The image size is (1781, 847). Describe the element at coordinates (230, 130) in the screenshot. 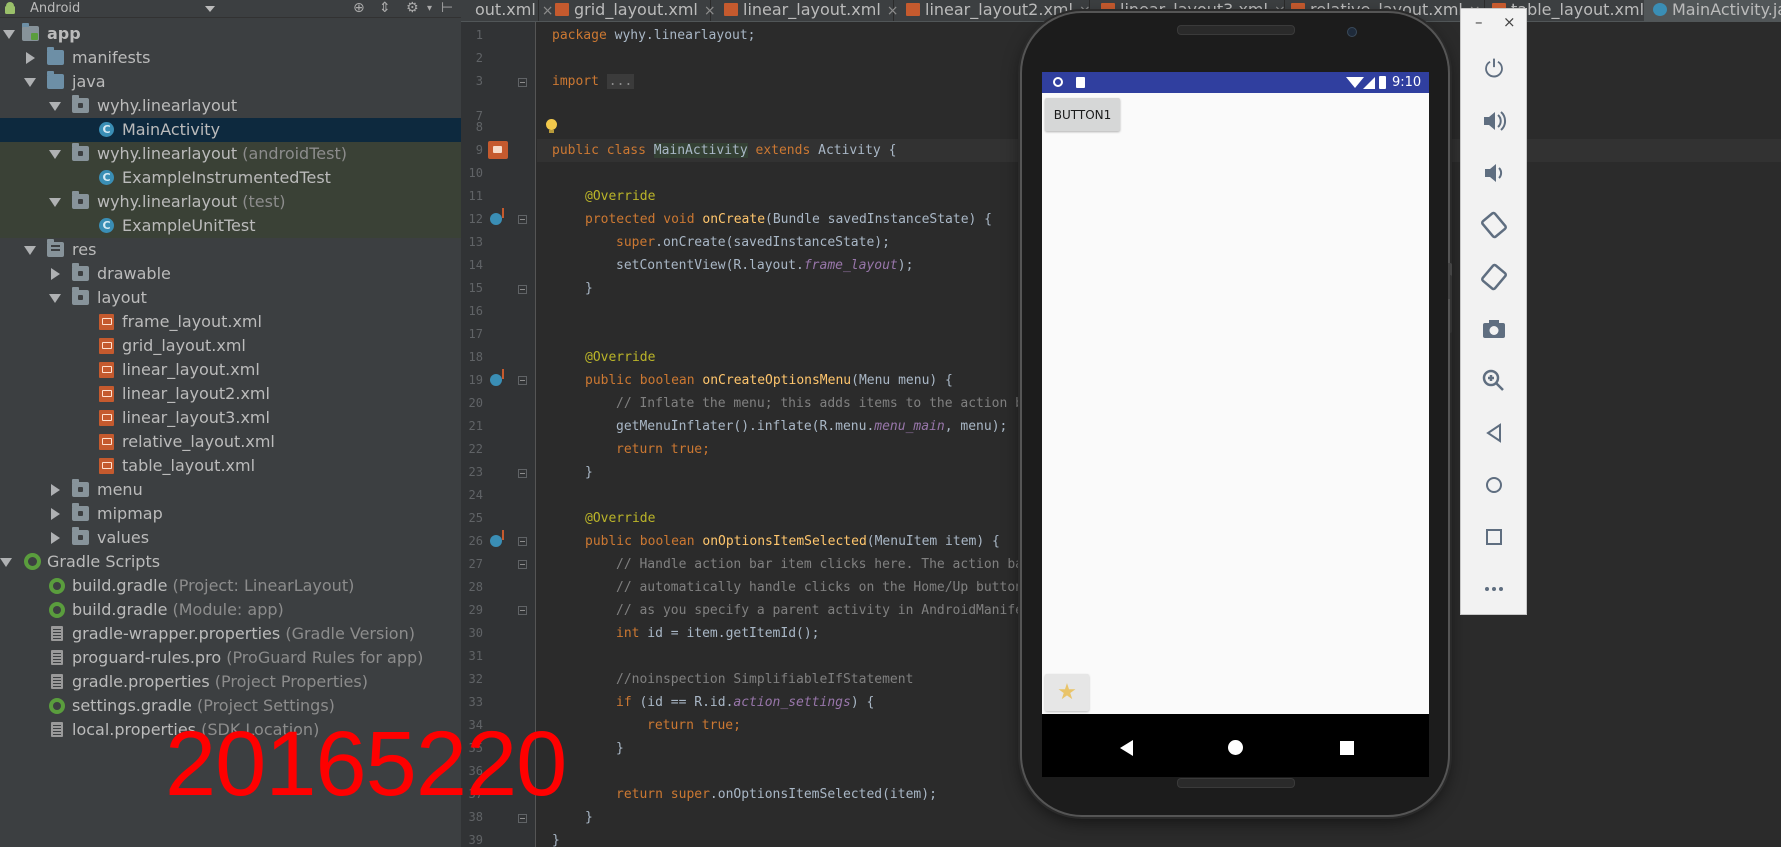

I see `tree-item-main-activity: MainActivity` at that location.